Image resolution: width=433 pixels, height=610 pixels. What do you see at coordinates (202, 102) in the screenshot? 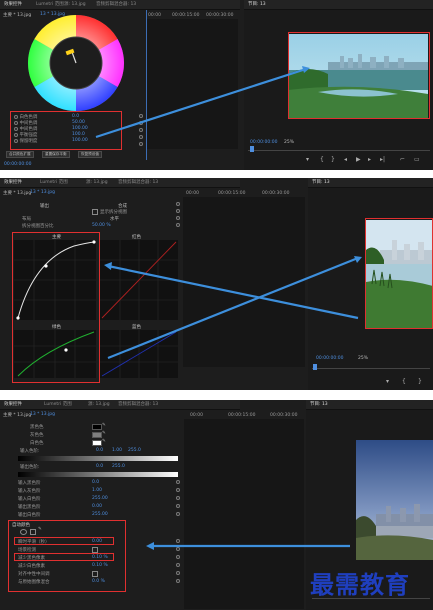
I see `annotation-arrow` at bounding box center [202, 102].